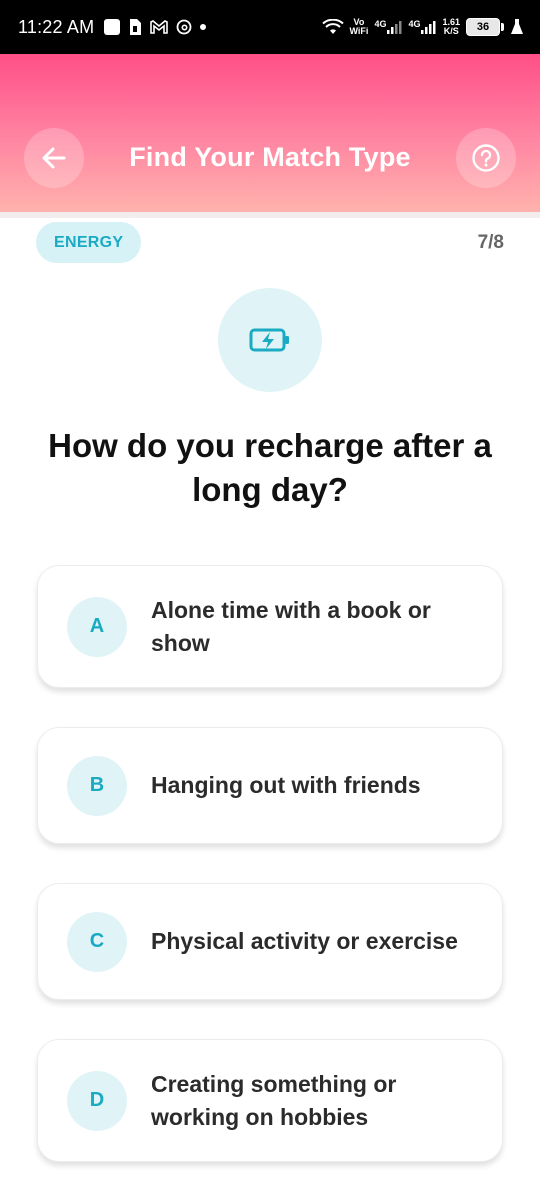  I want to click on category-badge: ENERGY, so click(89, 242).